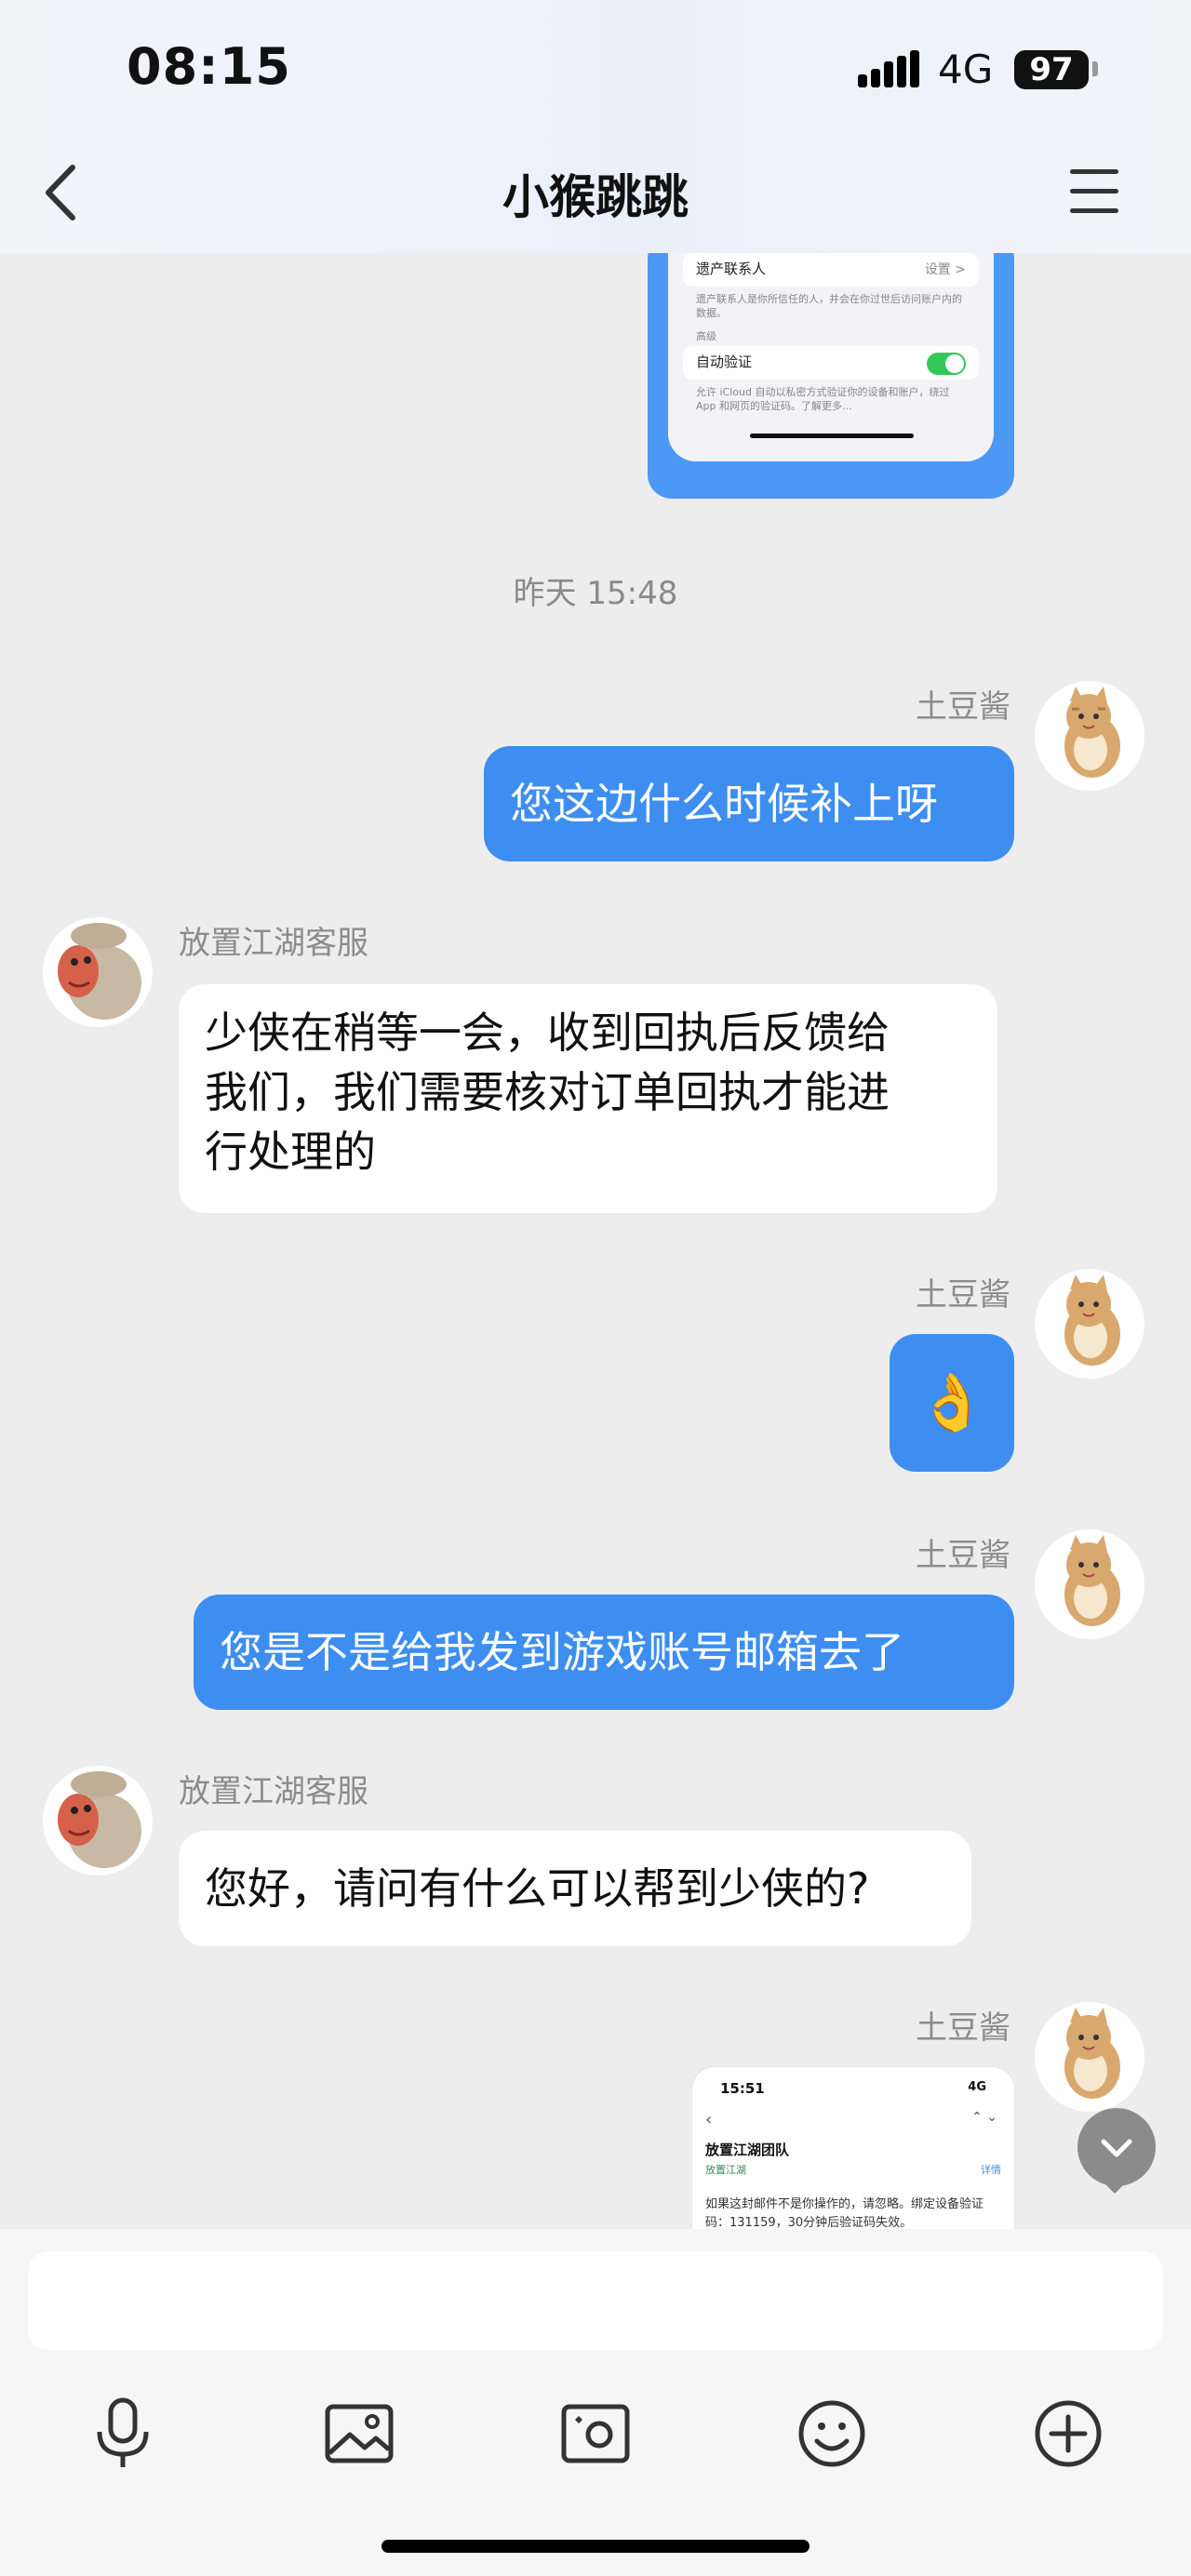 This screenshot has height=2576, width=1191. What do you see at coordinates (1094, 191) in the screenshot?
I see `hamburger-menu-icon` at bounding box center [1094, 191].